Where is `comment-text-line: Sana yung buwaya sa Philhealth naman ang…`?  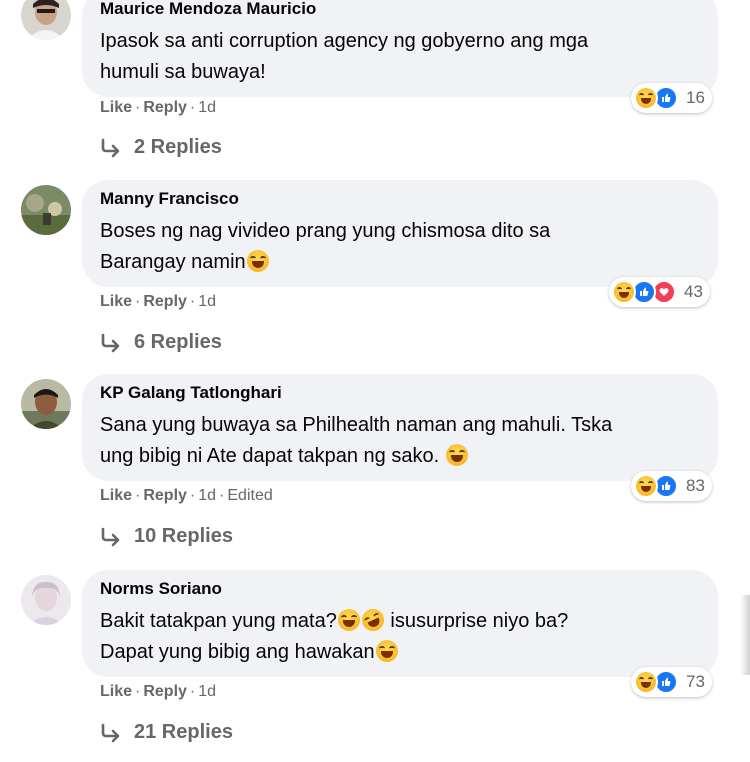 comment-text-line: Sana yung buwaya sa Philhealth naman ang… is located at coordinates (356, 425).